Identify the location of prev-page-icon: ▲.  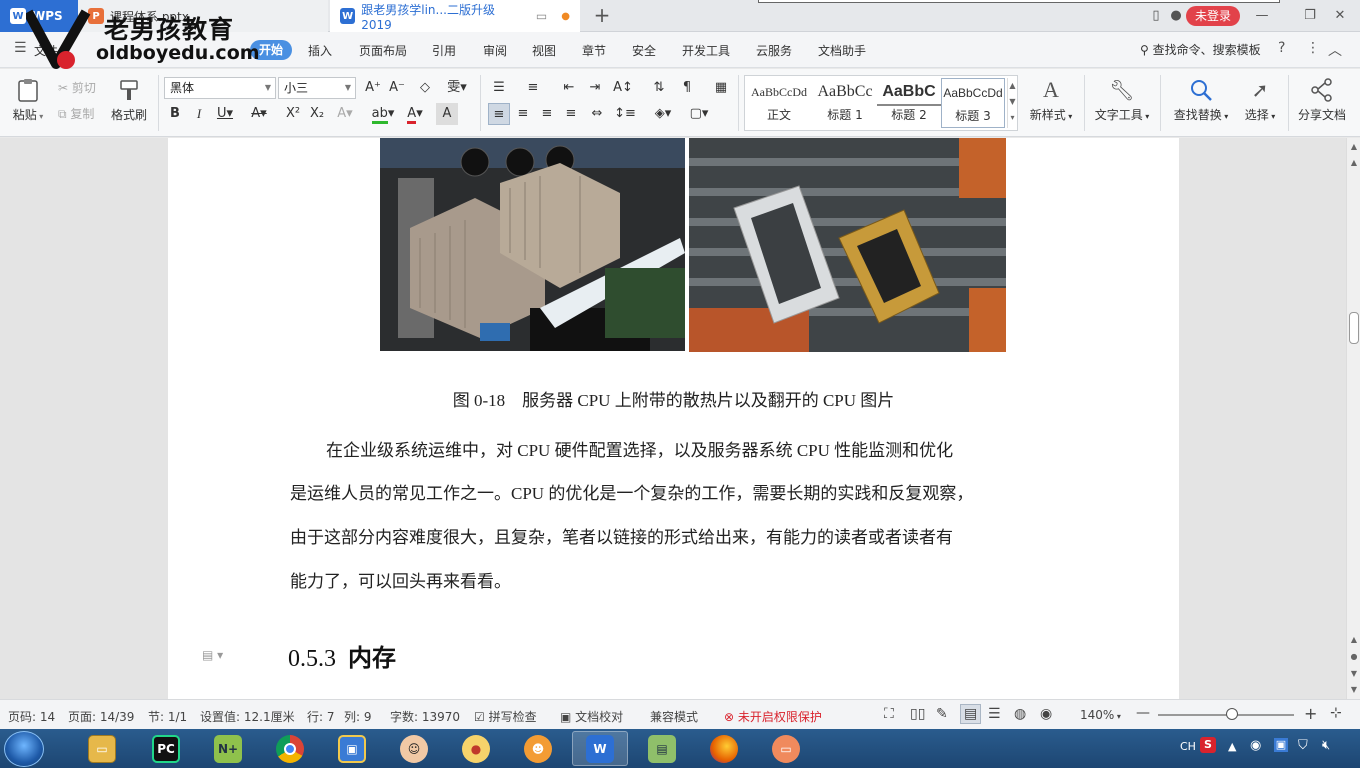
(1354, 640).